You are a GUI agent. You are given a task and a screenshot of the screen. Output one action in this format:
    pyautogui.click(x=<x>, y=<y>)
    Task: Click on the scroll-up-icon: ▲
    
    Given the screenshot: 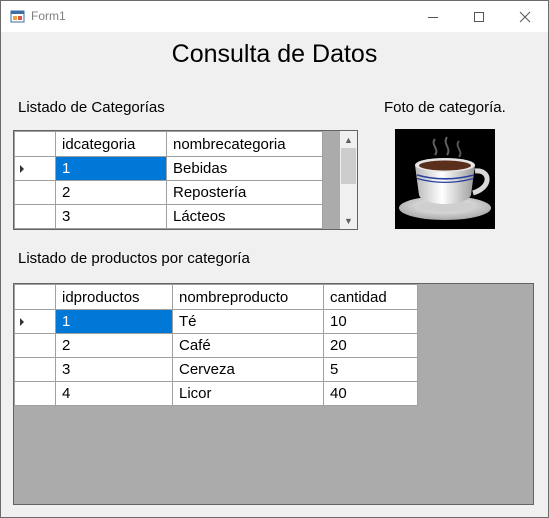 What is the action you would take?
    pyautogui.click(x=348, y=139)
    